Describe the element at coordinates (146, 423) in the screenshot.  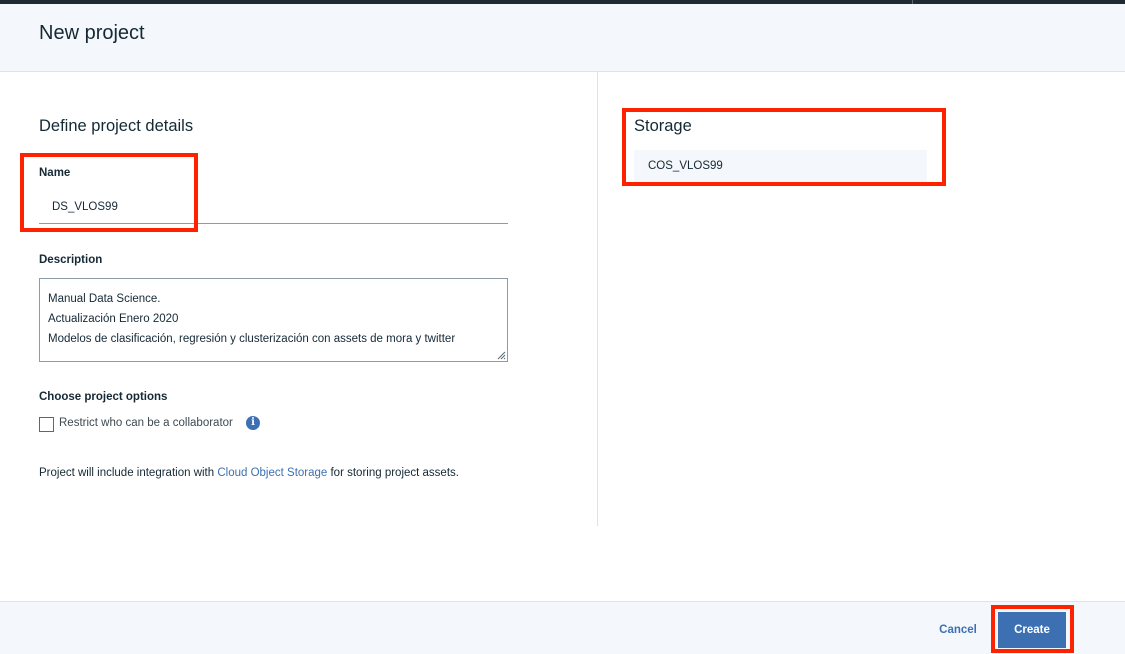
I see `restrict-collaborator-label: Restrict who can be a collaborator` at that location.